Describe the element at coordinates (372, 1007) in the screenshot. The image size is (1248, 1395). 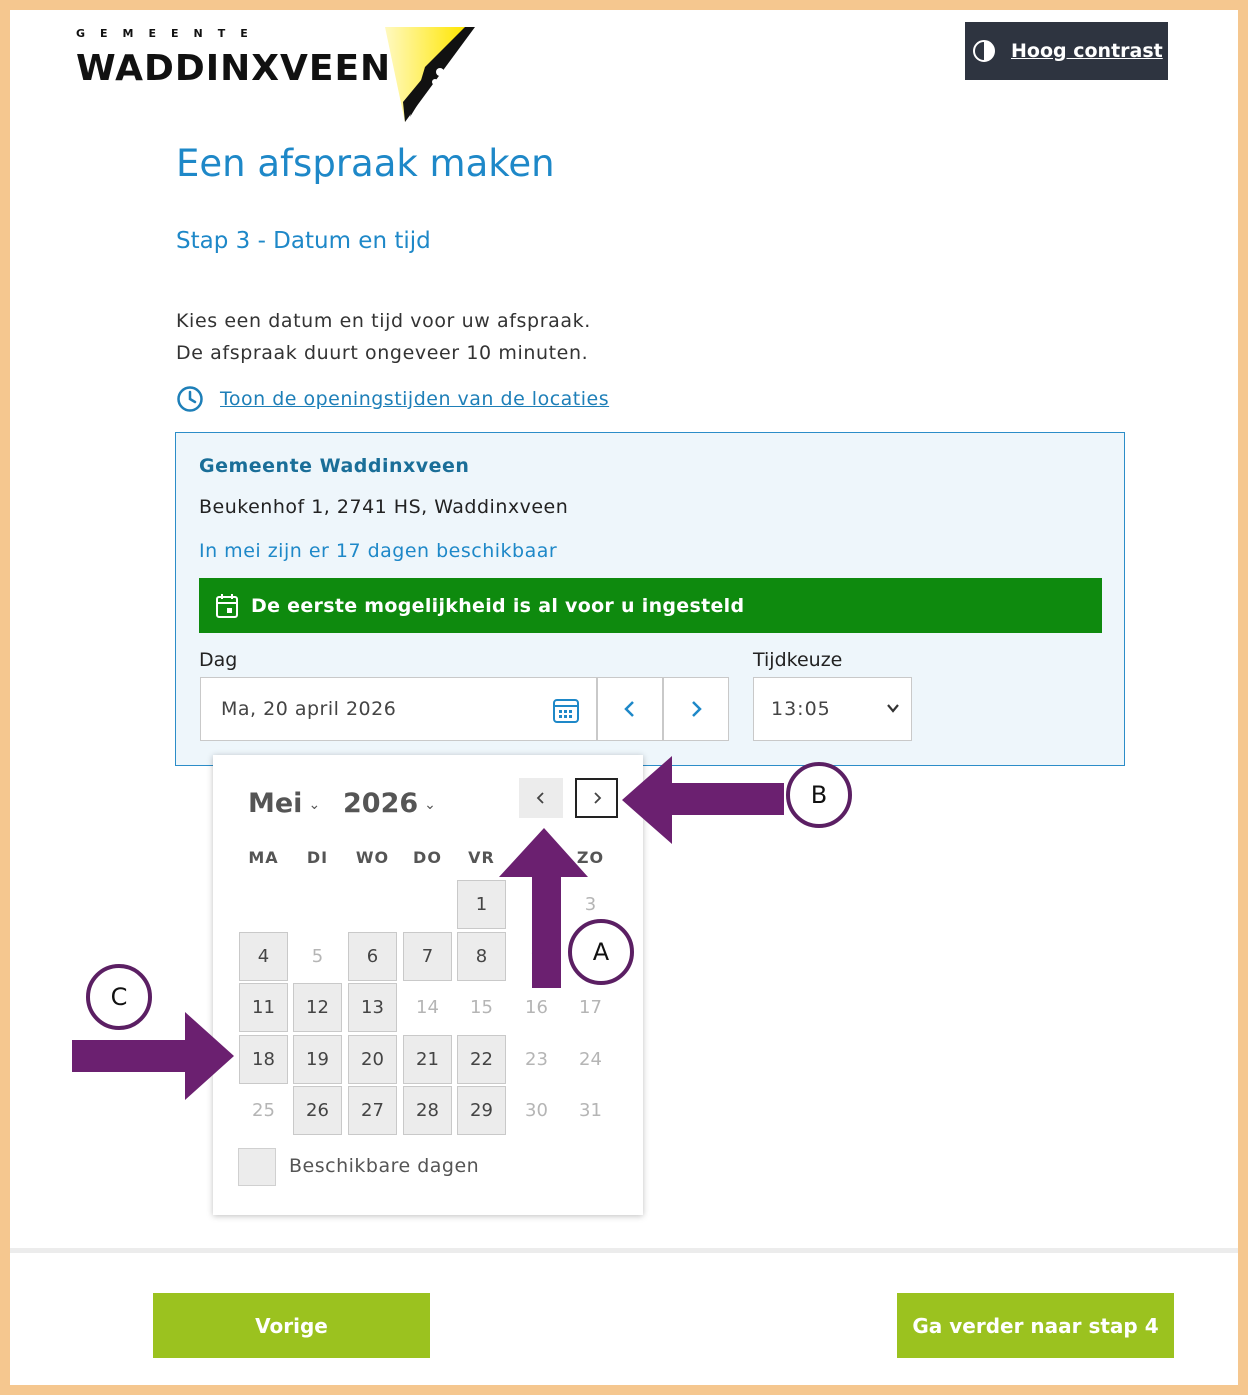
I see `calendar-day-13: 13` at that location.